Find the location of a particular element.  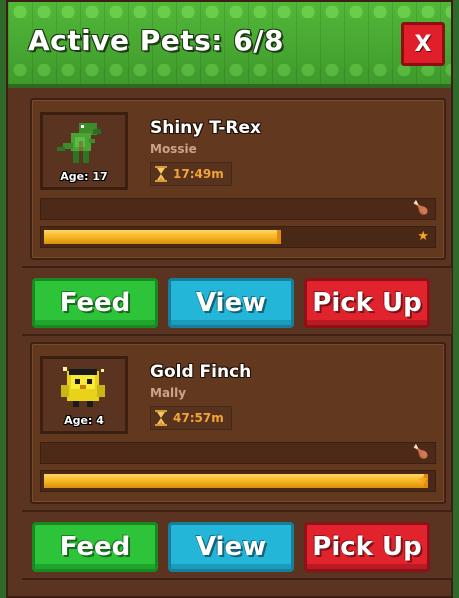

header-studs is located at coordinates (229, 12).